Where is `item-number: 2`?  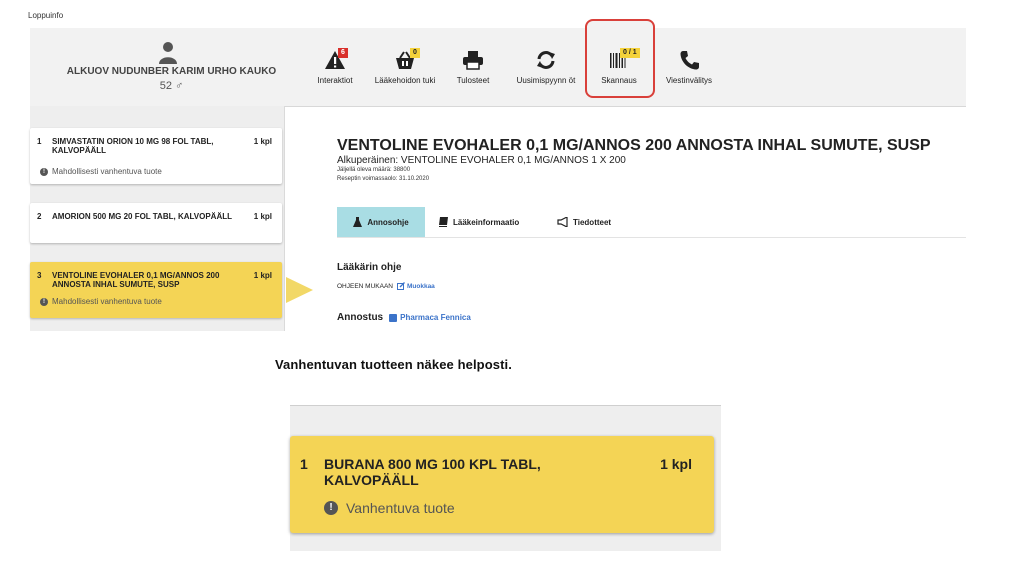 item-number: 2 is located at coordinates (39, 216).